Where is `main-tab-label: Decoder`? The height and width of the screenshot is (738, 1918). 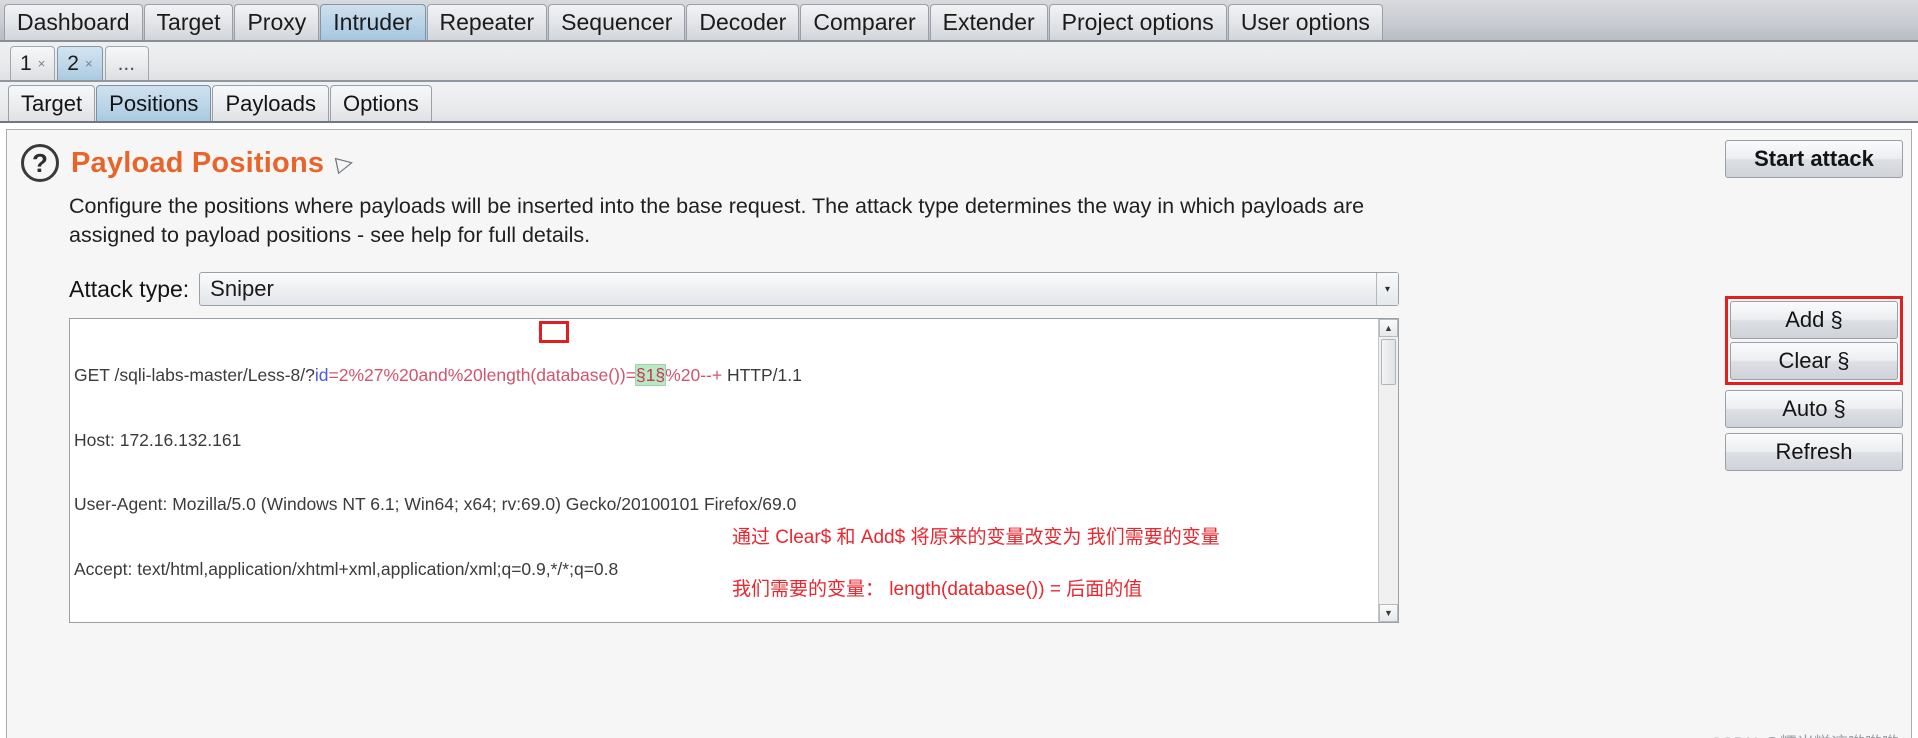
main-tab-label: Decoder is located at coordinates (743, 21).